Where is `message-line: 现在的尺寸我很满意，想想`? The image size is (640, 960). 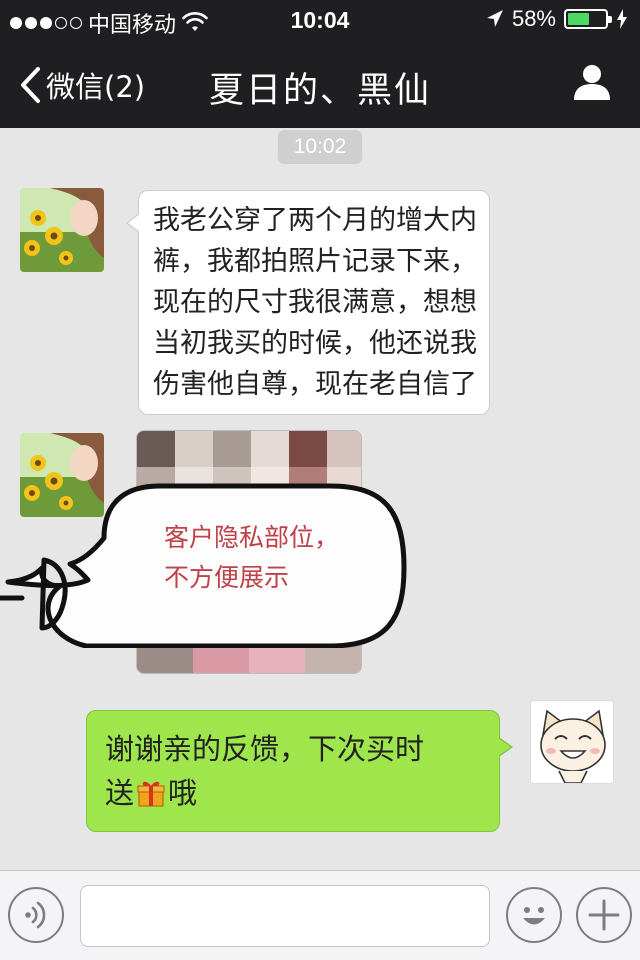
message-line: 现在的尺寸我很满意，想想 is located at coordinates (315, 302).